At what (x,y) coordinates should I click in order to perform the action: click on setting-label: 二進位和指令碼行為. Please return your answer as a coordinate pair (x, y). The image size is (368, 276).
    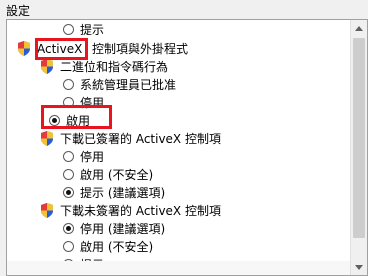
    Looking at the image, I should click on (114, 67).